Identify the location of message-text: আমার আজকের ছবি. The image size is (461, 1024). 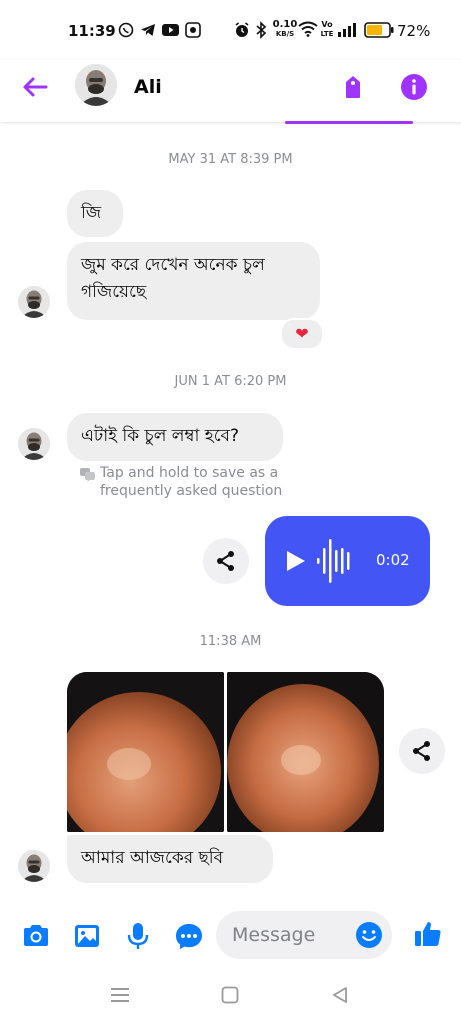
(152, 858).